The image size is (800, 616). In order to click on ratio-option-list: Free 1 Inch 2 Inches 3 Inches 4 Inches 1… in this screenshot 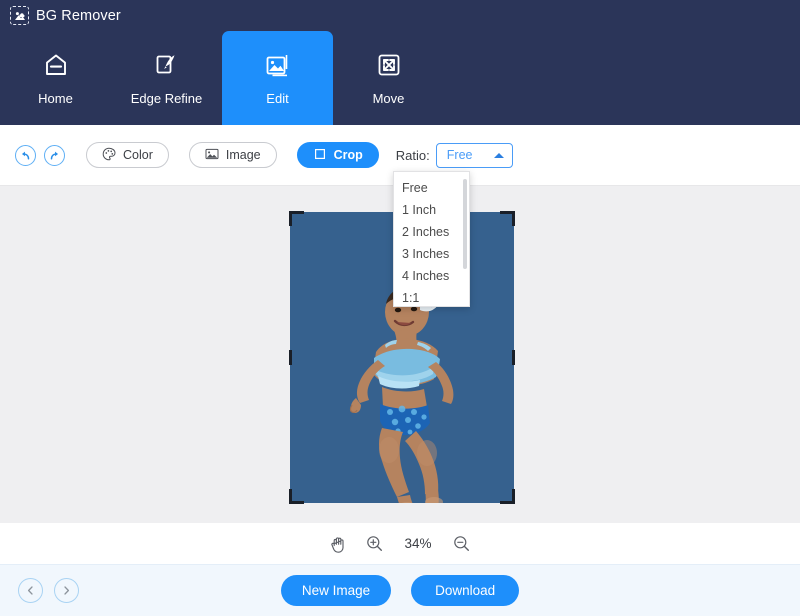, I will do `click(431, 239)`.